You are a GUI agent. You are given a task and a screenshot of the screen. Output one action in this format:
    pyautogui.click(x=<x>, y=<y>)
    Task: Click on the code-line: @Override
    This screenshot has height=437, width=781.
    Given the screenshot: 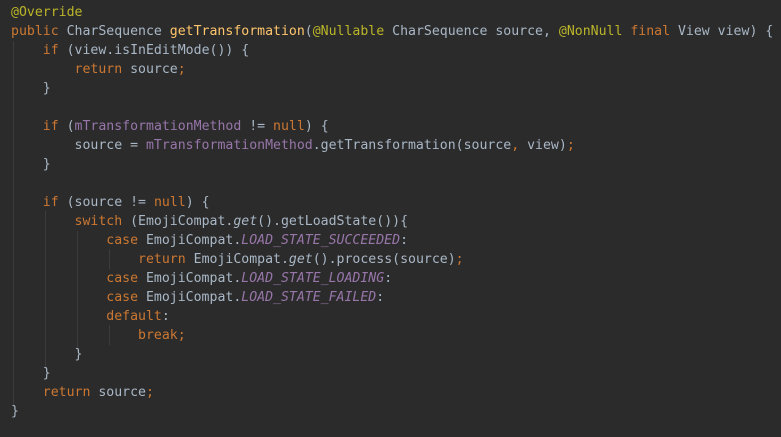 What is the action you would take?
    pyautogui.click(x=392, y=12)
    